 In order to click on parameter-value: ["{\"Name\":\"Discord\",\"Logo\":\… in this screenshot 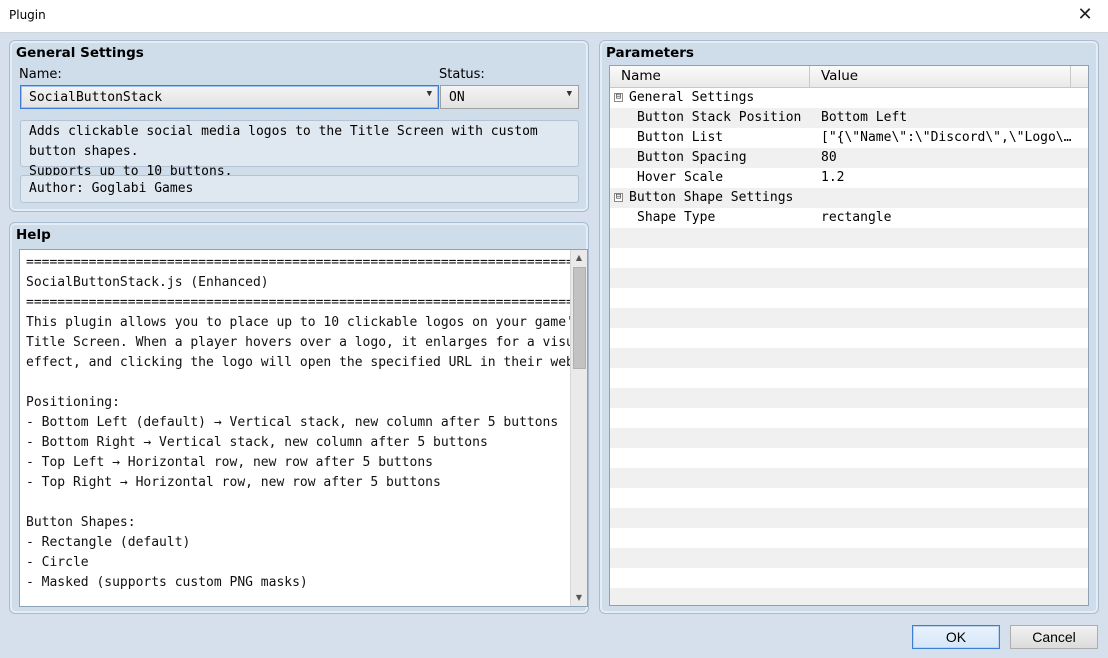, I will do `click(947, 137)`.